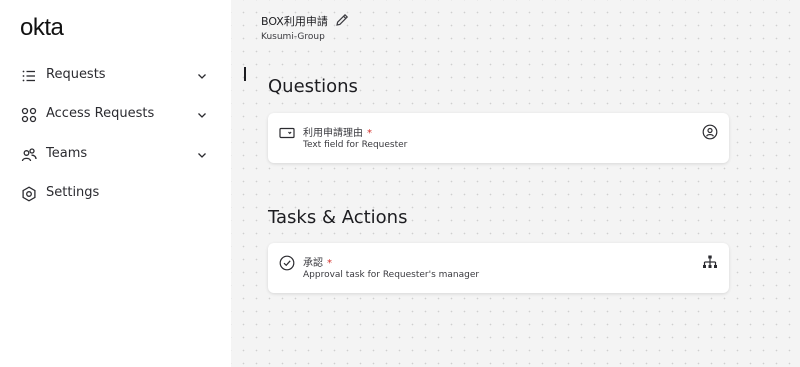  What do you see at coordinates (355, 145) in the screenshot?
I see `card-subtitle: Text field for Requester` at bounding box center [355, 145].